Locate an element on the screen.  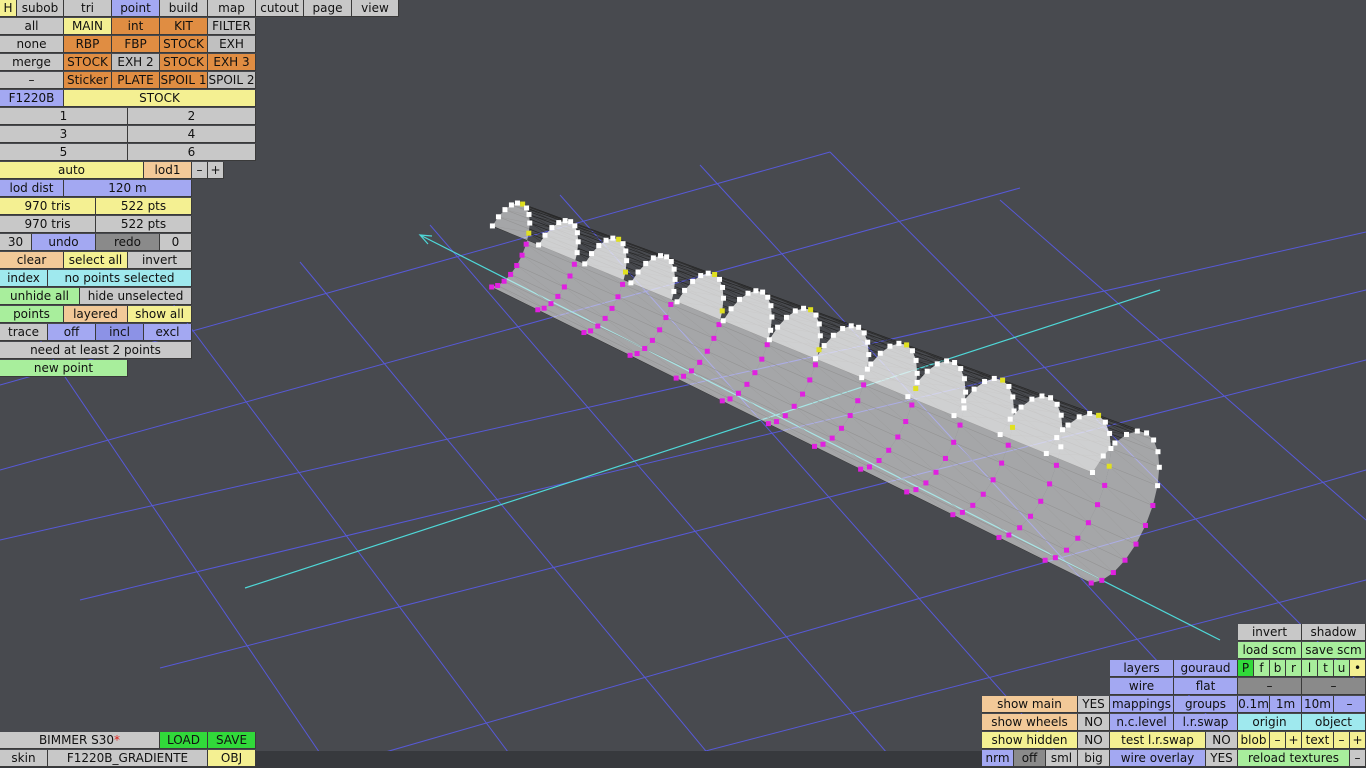
dash-button-1: – is located at coordinates (1270, 686).